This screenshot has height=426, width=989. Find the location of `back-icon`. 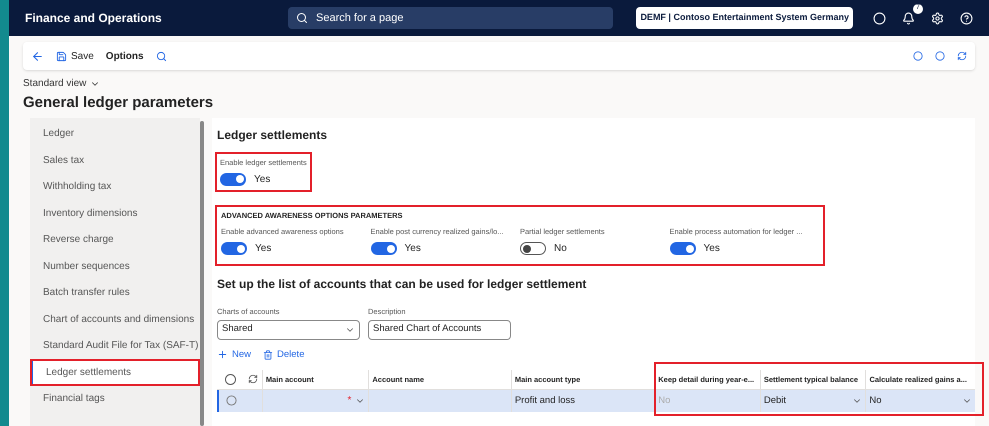

back-icon is located at coordinates (37, 56).